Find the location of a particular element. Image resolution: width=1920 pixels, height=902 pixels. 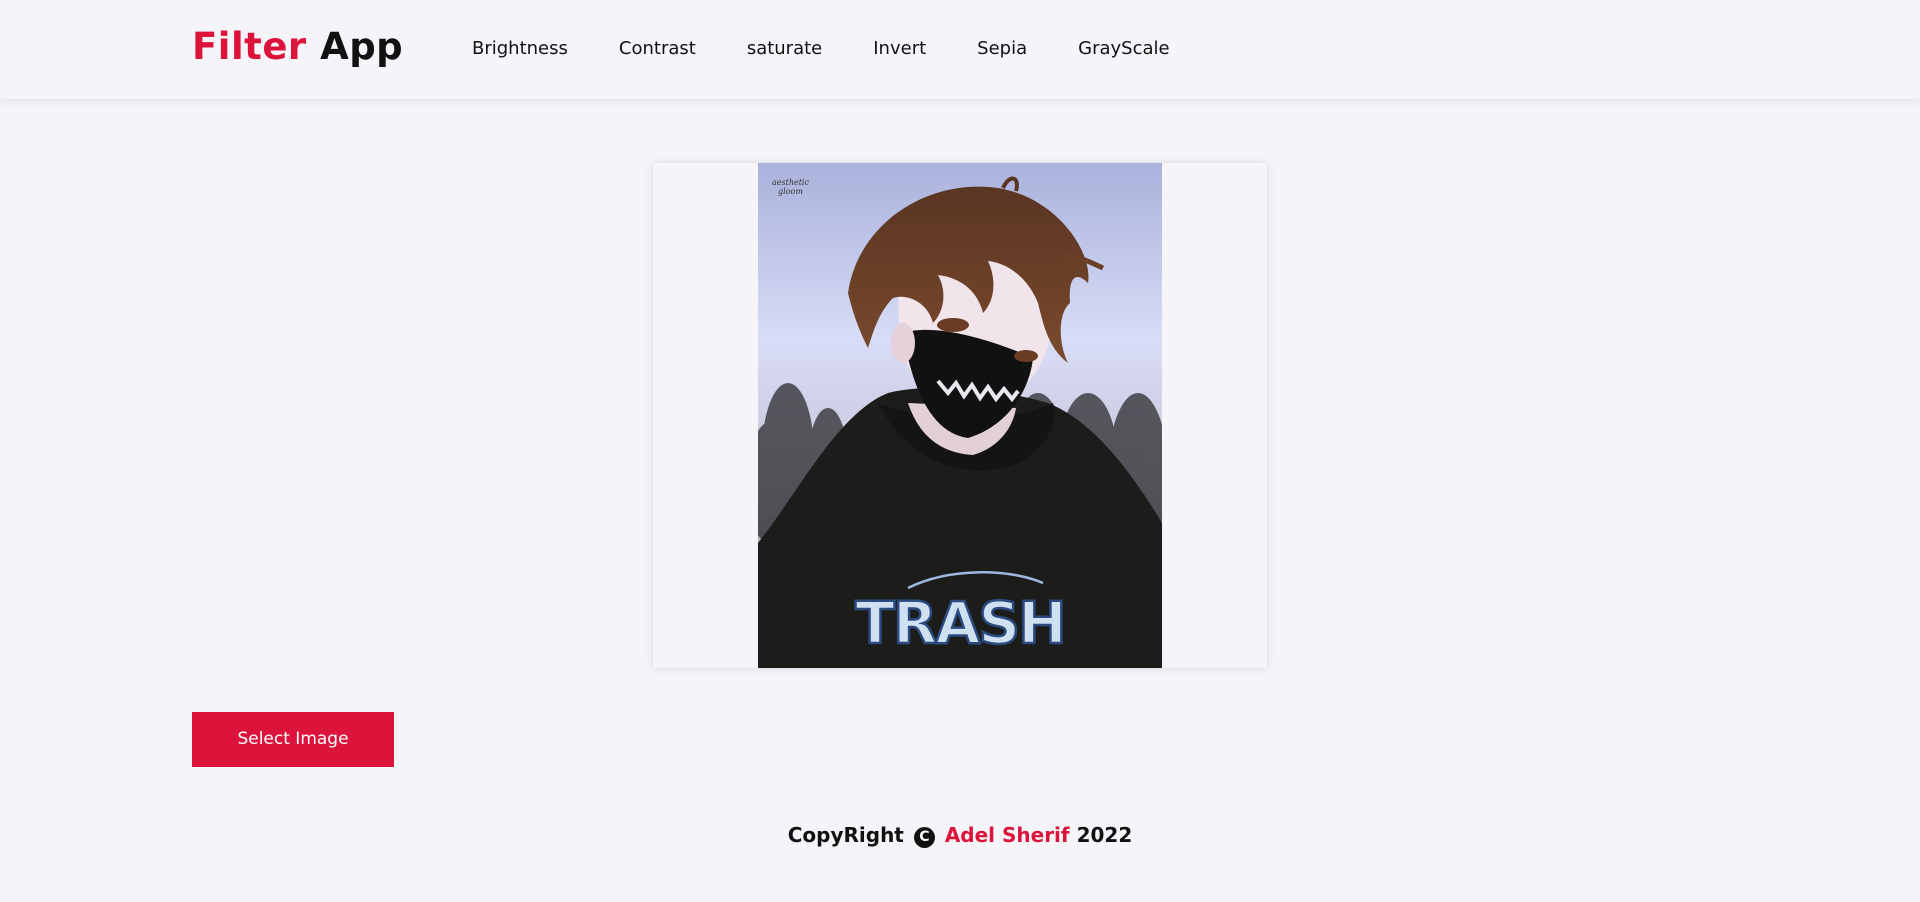

author-name: Adel Sherif is located at coordinates (1007, 835).